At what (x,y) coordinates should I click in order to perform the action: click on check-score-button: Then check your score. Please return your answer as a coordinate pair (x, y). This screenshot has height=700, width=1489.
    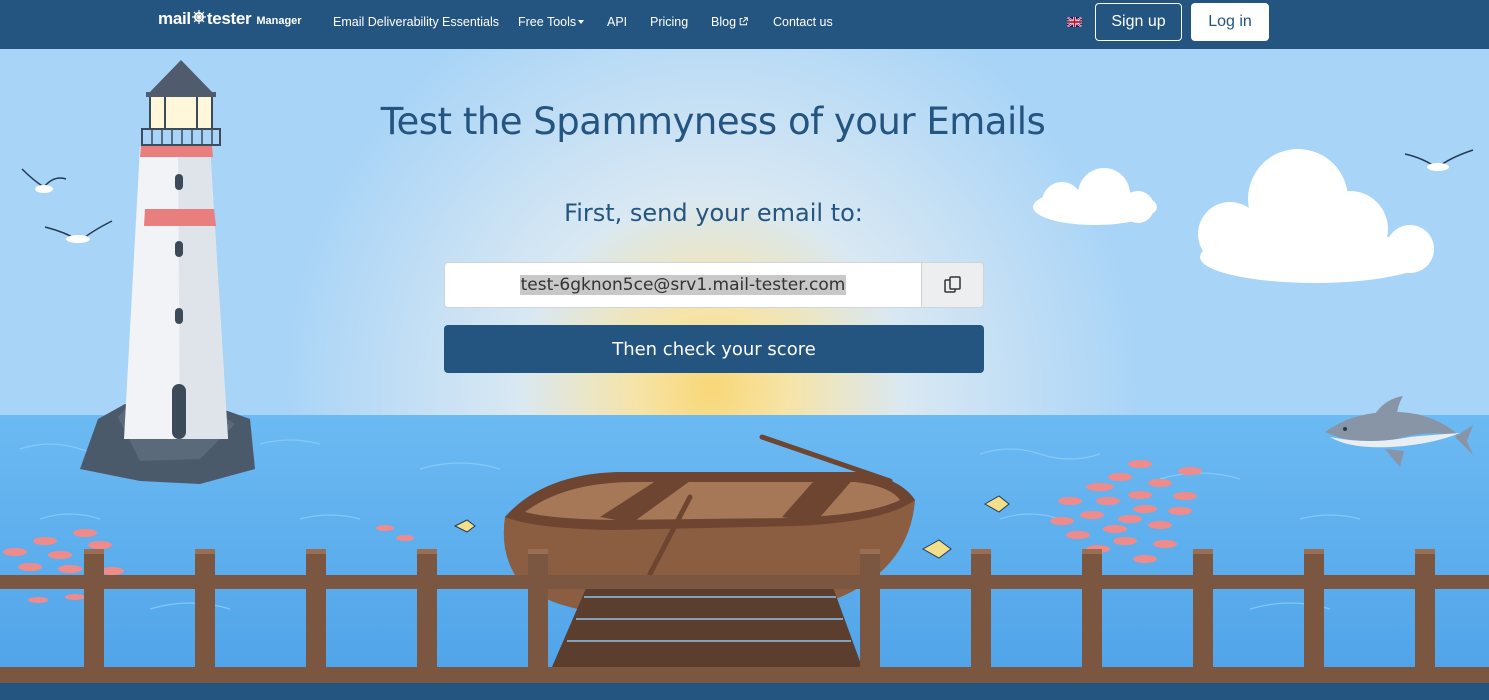
    Looking at the image, I should click on (714, 349).